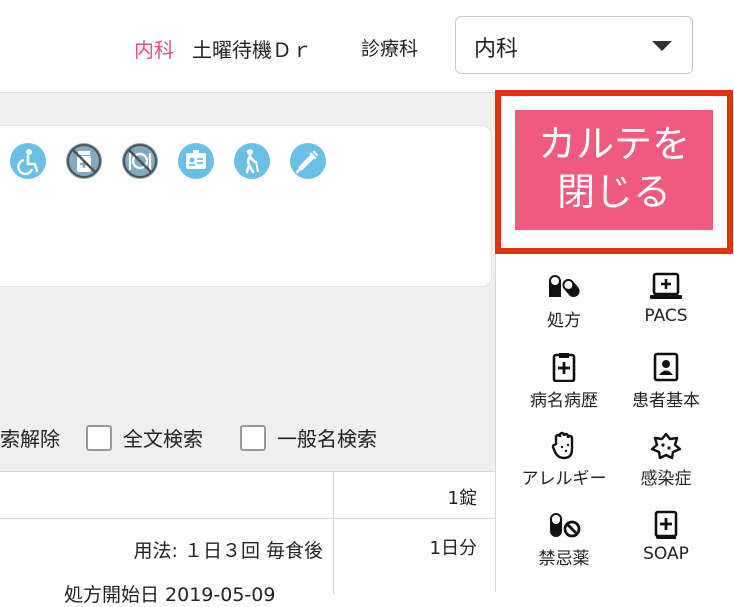  I want to click on meal-prohibited-icon, so click(140, 161).